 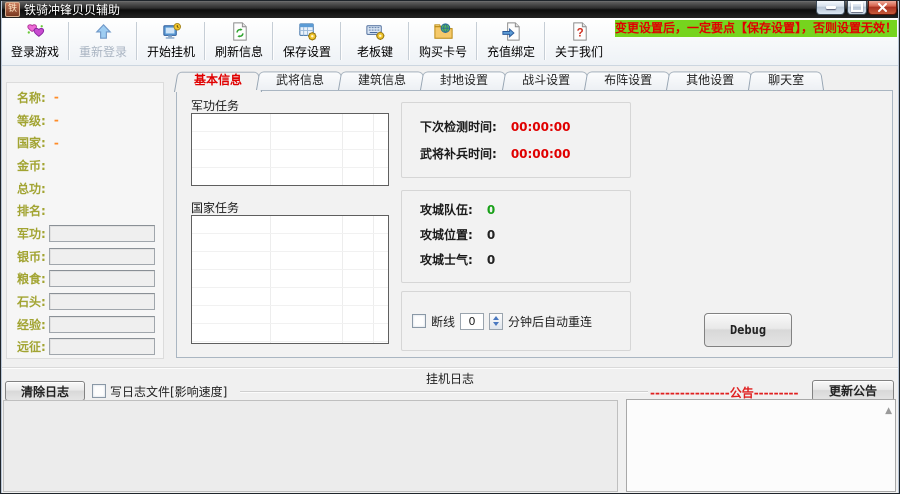 What do you see at coordinates (215, 106) in the screenshot?
I see `merit-task-title: 军功任务` at bounding box center [215, 106].